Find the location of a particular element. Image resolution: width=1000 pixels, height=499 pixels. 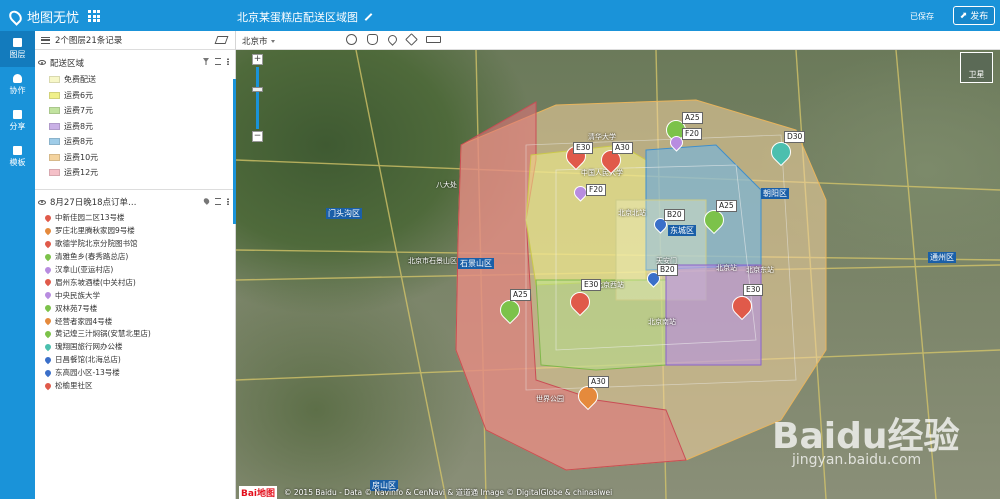

list-item-label: 东高园小区-13号楼 is located at coordinates (87, 373).